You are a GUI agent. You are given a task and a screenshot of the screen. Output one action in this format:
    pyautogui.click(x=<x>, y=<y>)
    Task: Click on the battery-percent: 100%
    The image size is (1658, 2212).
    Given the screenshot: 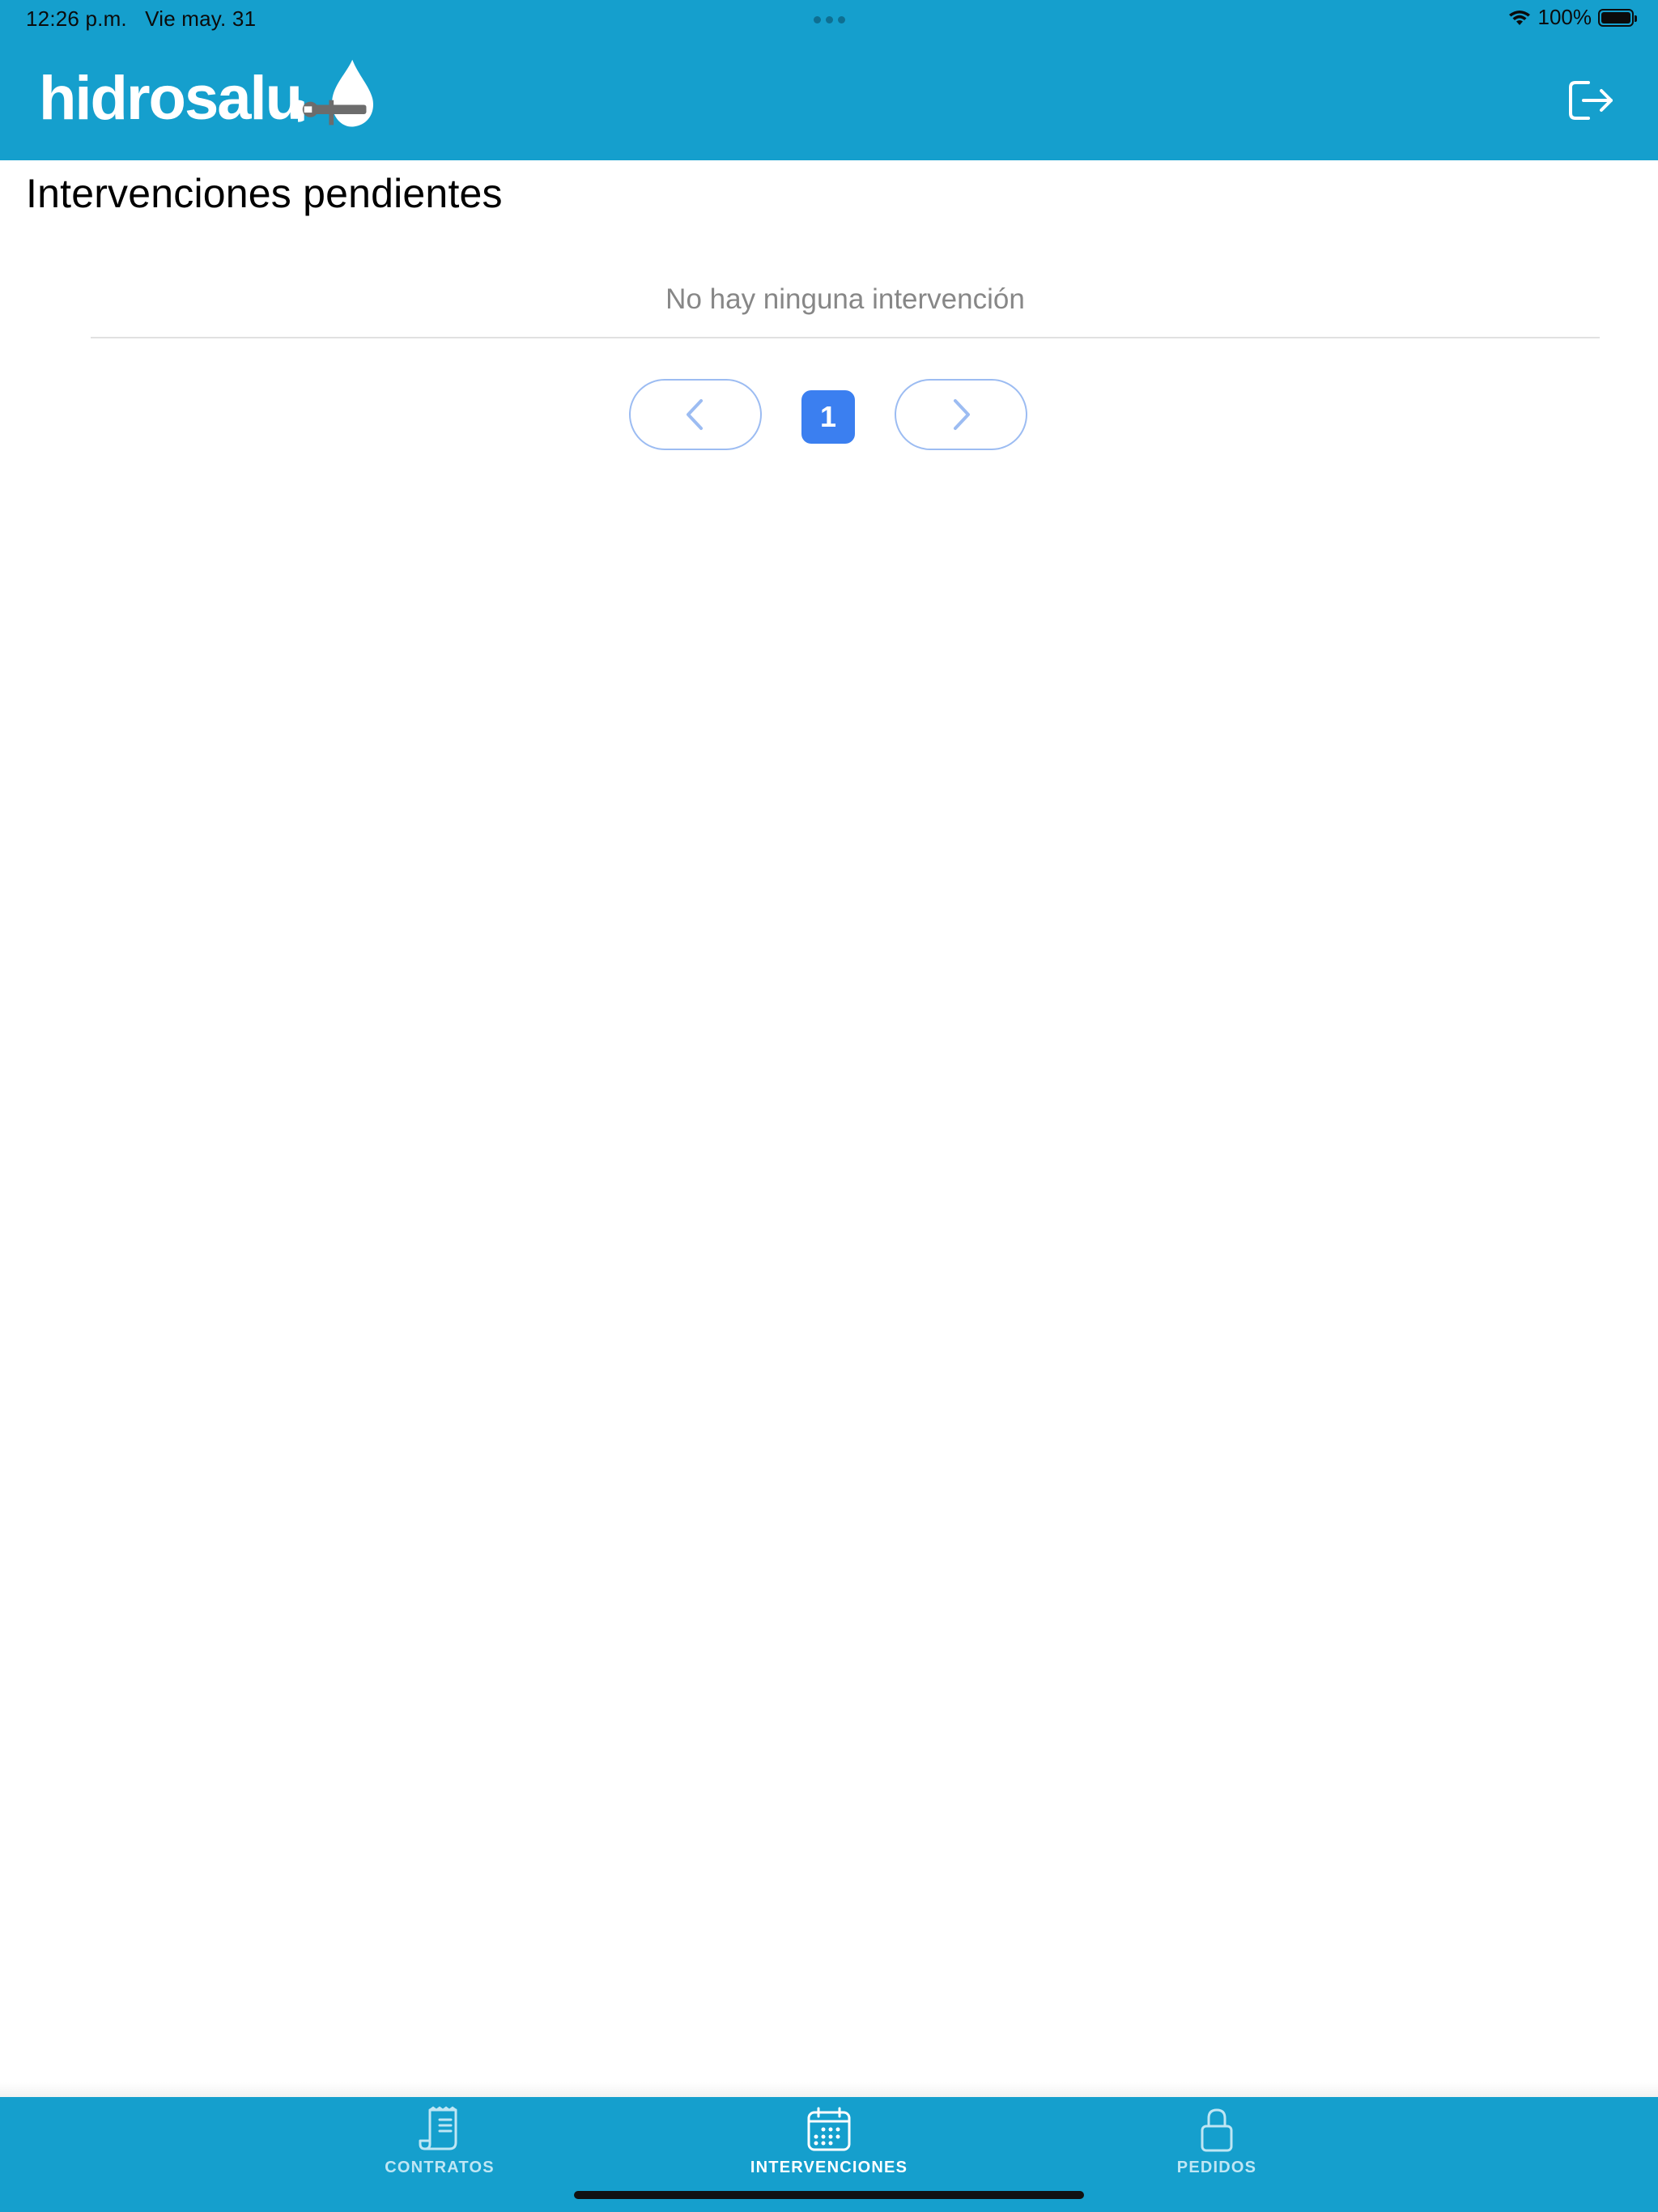 What is the action you would take?
    pyautogui.click(x=1564, y=17)
    